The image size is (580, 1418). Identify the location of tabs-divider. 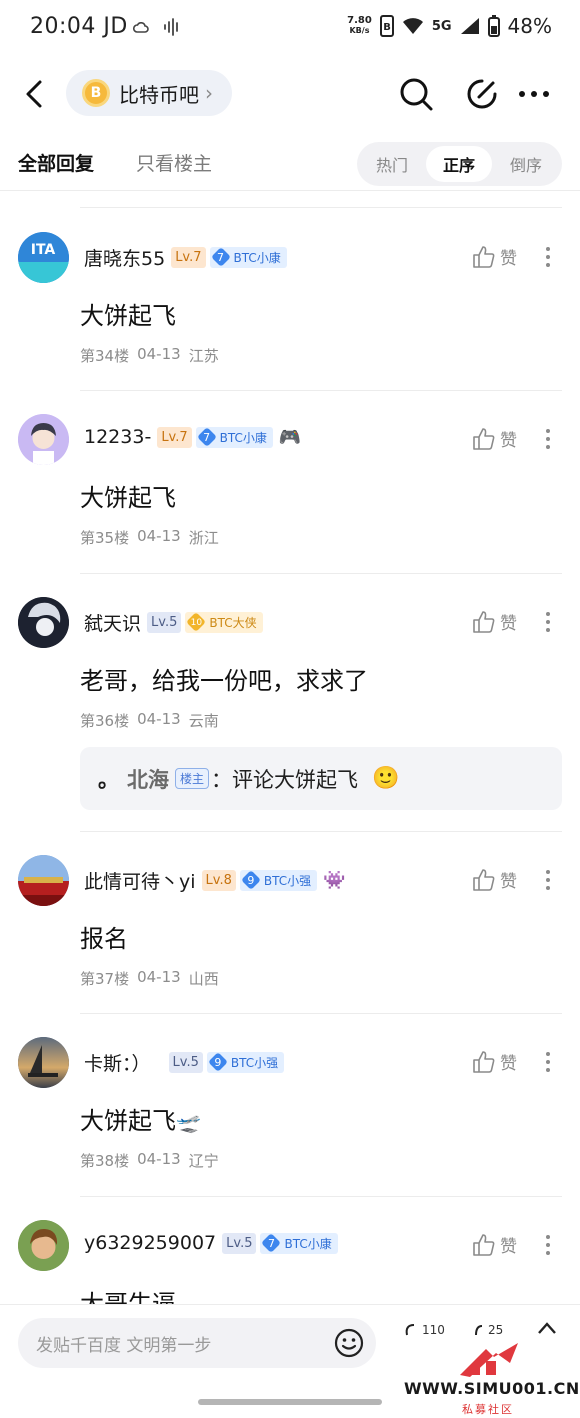
(290, 190).